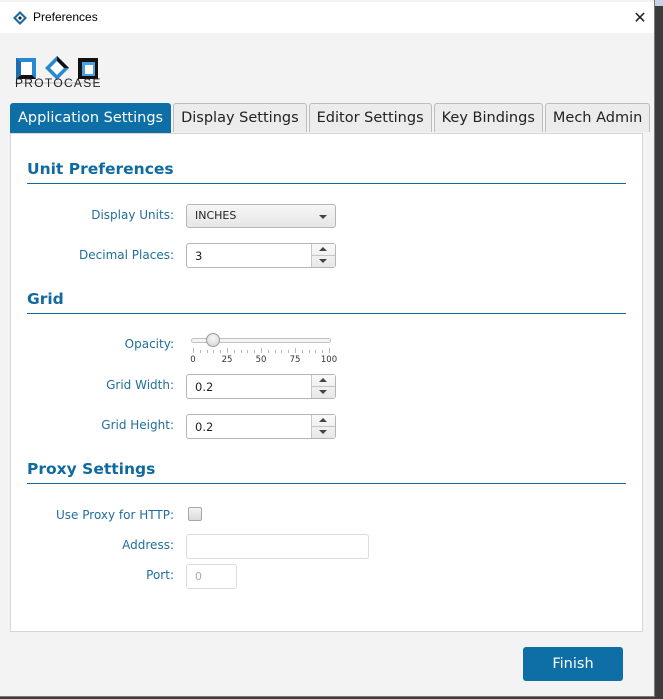 Image resolution: width=663 pixels, height=699 pixels. What do you see at coordinates (148, 545) in the screenshot?
I see `address-label: Address:` at bounding box center [148, 545].